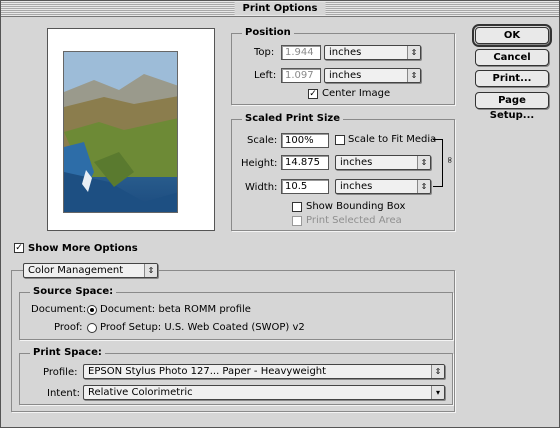 The width and height of the screenshot is (560, 428). I want to click on coastline-image, so click(120, 132).